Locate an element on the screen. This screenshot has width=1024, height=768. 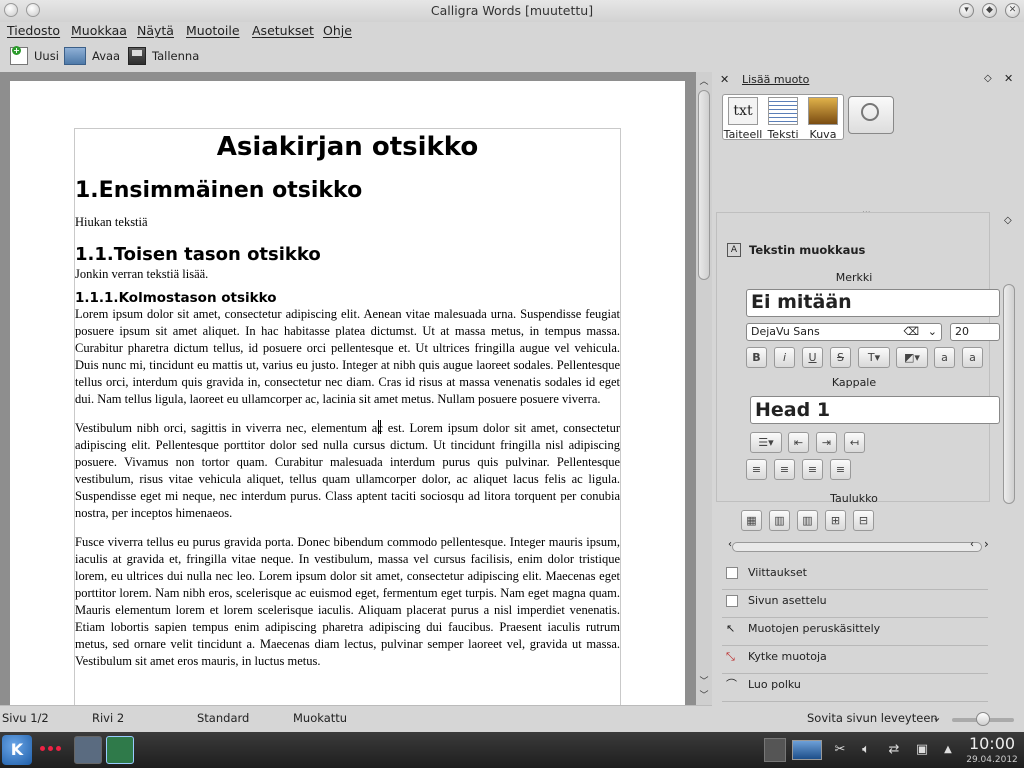
page-indicator: Sivu 1/2 is located at coordinates (25, 718).